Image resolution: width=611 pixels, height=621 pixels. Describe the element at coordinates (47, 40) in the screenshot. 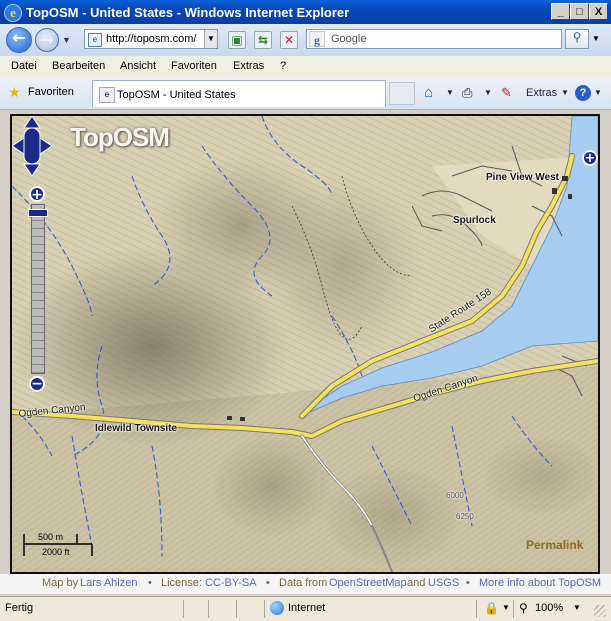

I see `forward-button: →` at that location.